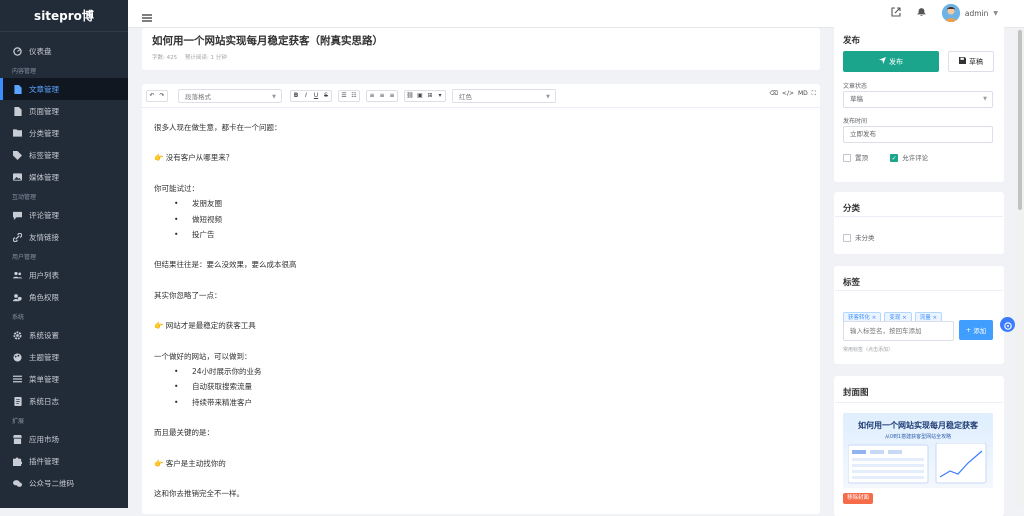 Image resolution: width=1024 pixels, height=516 pixels. I want to click on undo-icon: ↶, so click(152, 96).